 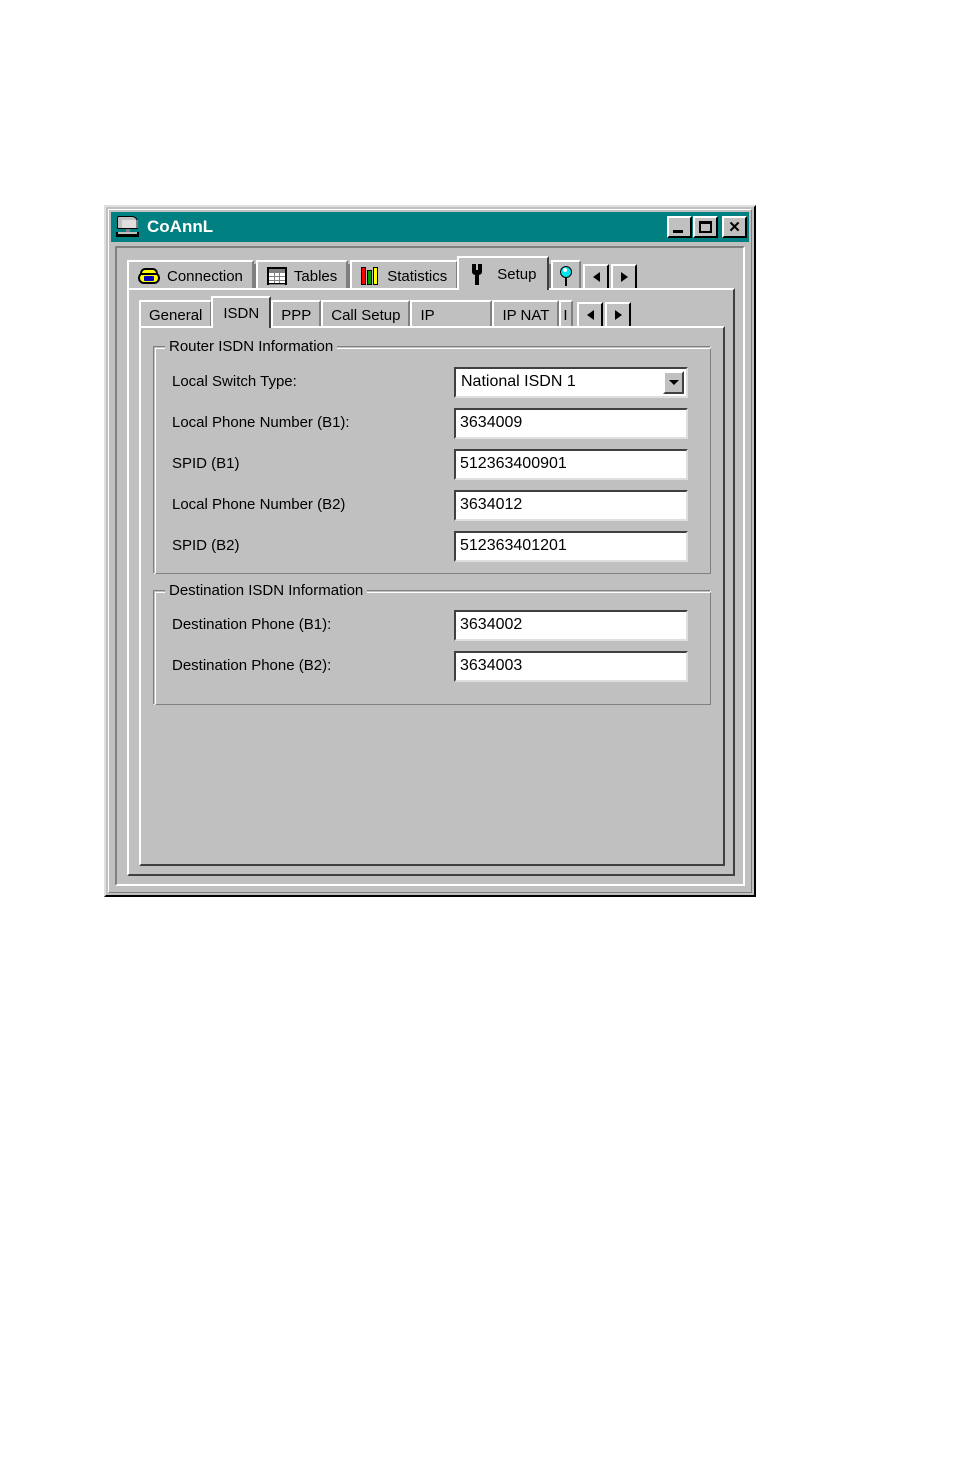 What do you see at coordinates (251, 346) in the screenshot?
I see `router-group-title: Router ISDN Information` at bounding box center [251, 346].